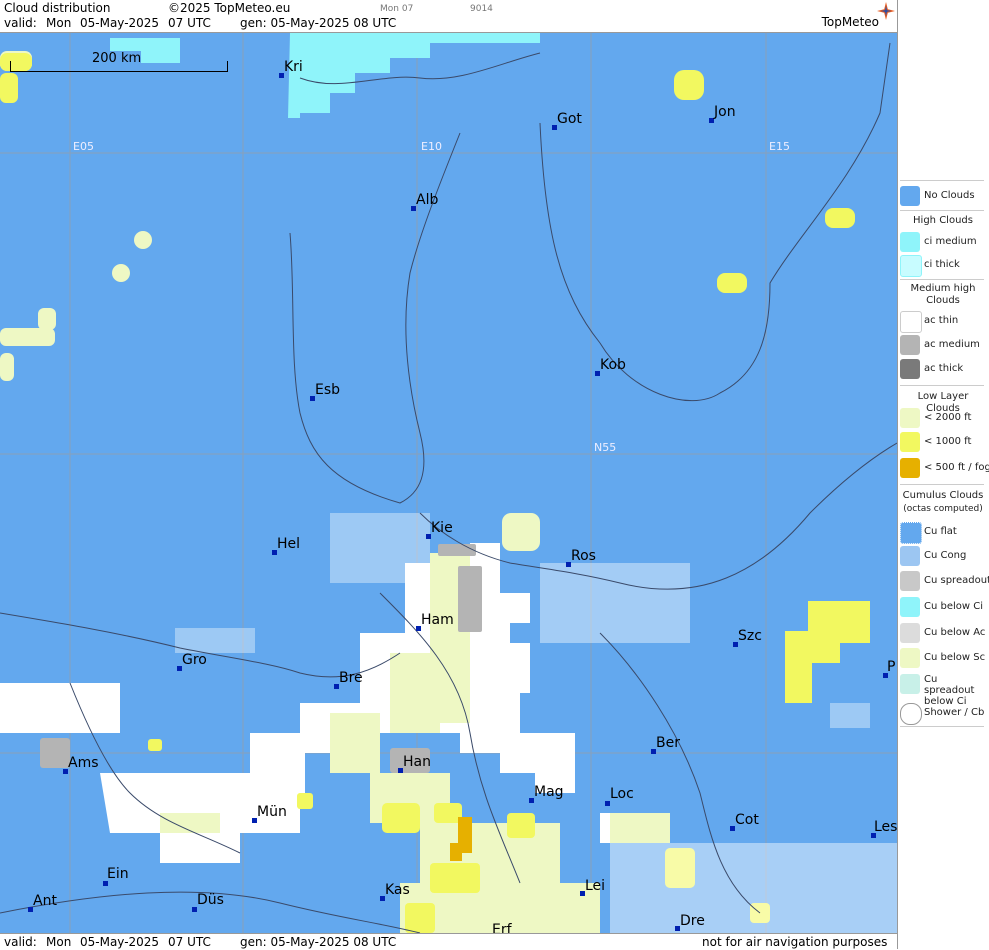  What do you see at coordinates (189, 942) in the screenshot?
I see `footer-valid-time: 07 UTC` at bounding box center [189, 942].